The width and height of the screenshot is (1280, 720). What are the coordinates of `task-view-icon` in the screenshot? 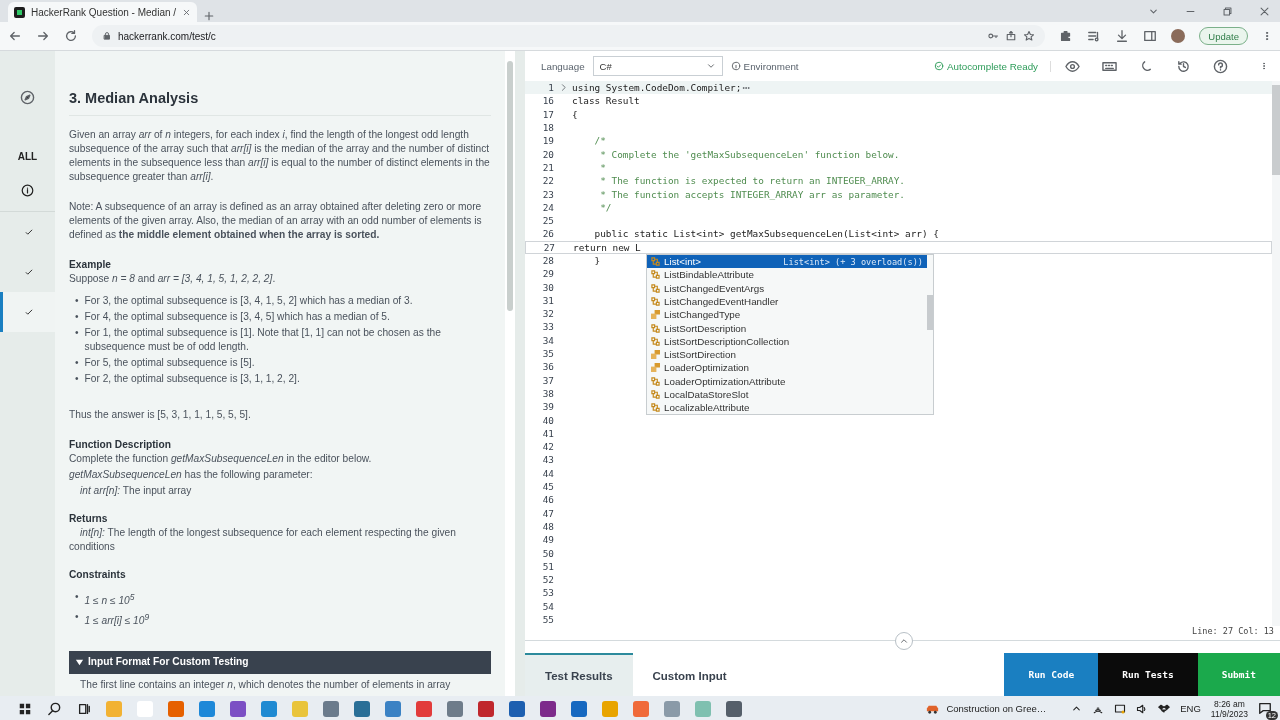 It's located at (84, 708).